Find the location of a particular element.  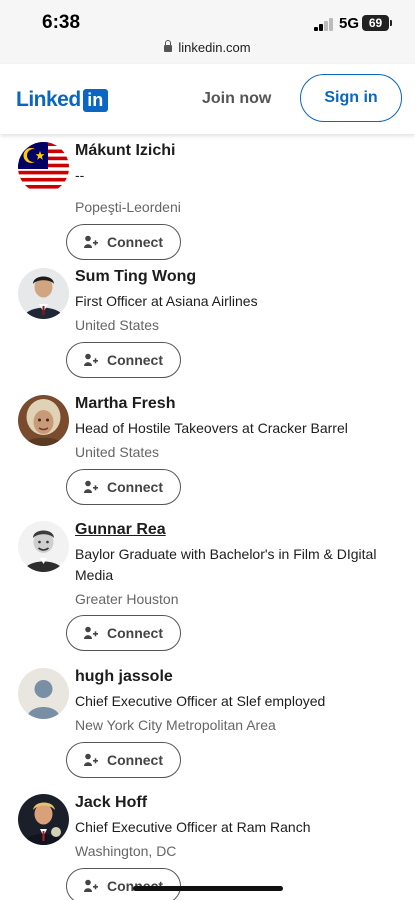

person-name: Gunnar Rea is located at coordinates (120, 530).